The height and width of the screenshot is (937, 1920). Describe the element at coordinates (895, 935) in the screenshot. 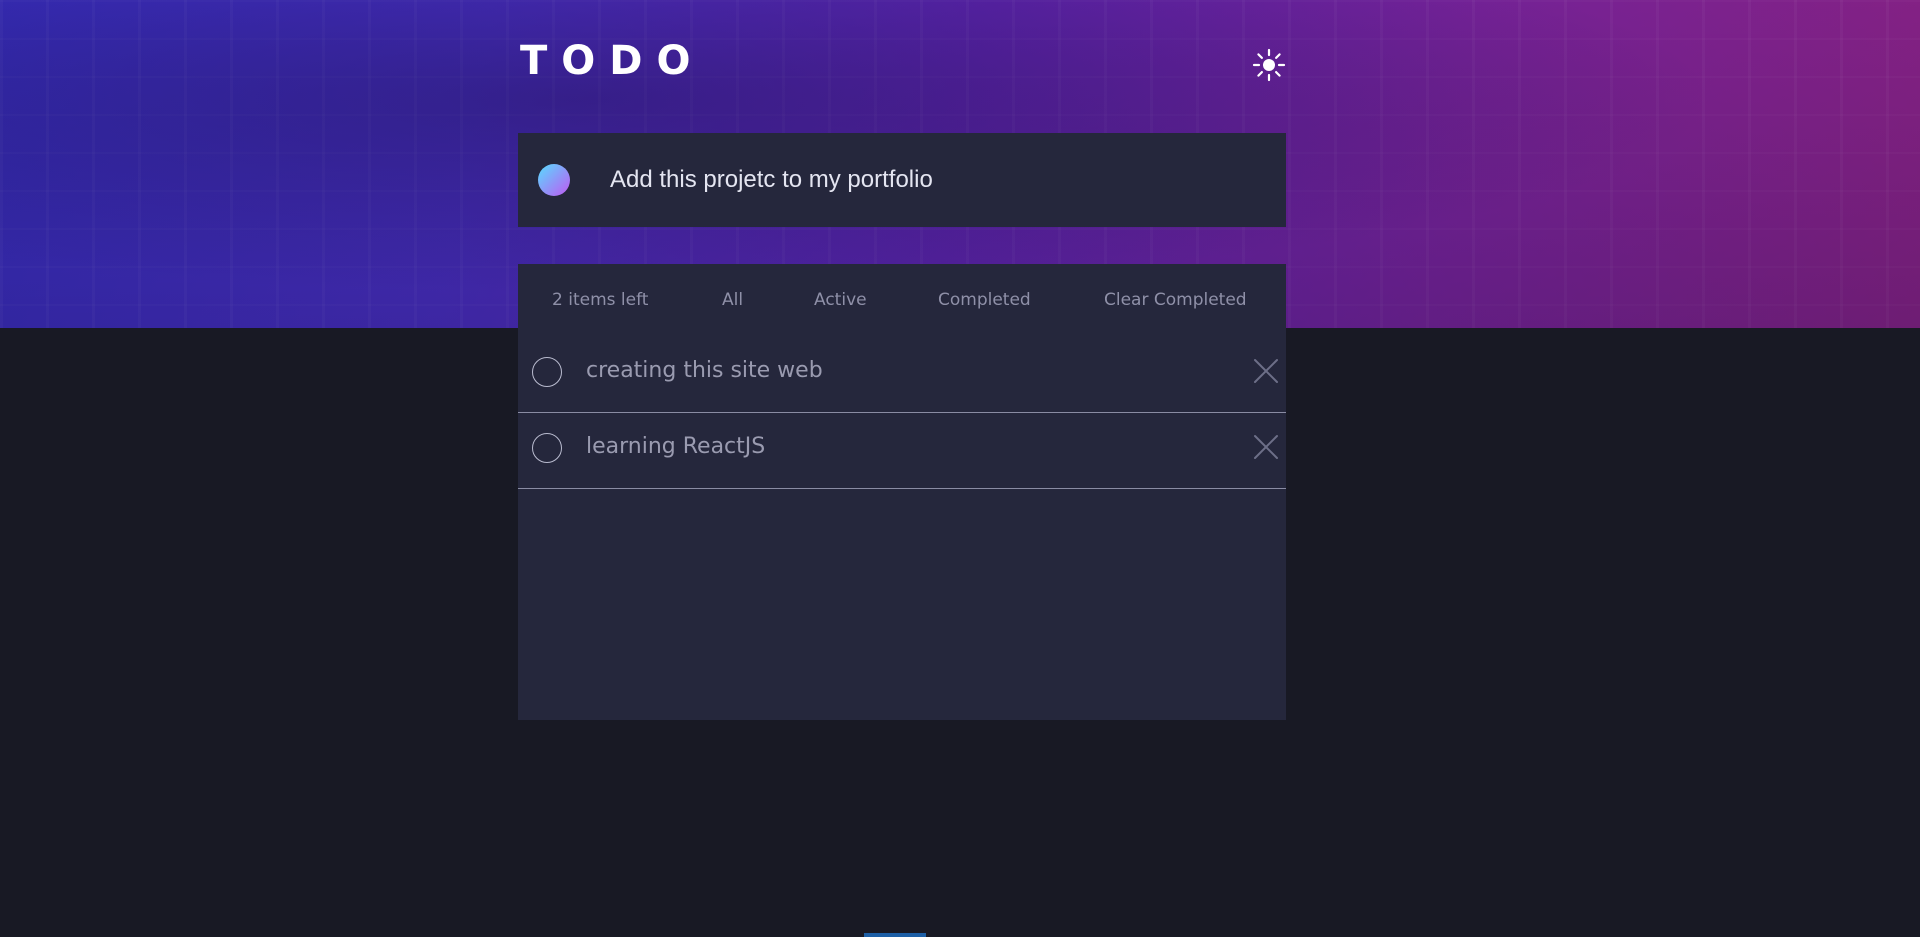

I see `bottom-edge-indicator` at that location.